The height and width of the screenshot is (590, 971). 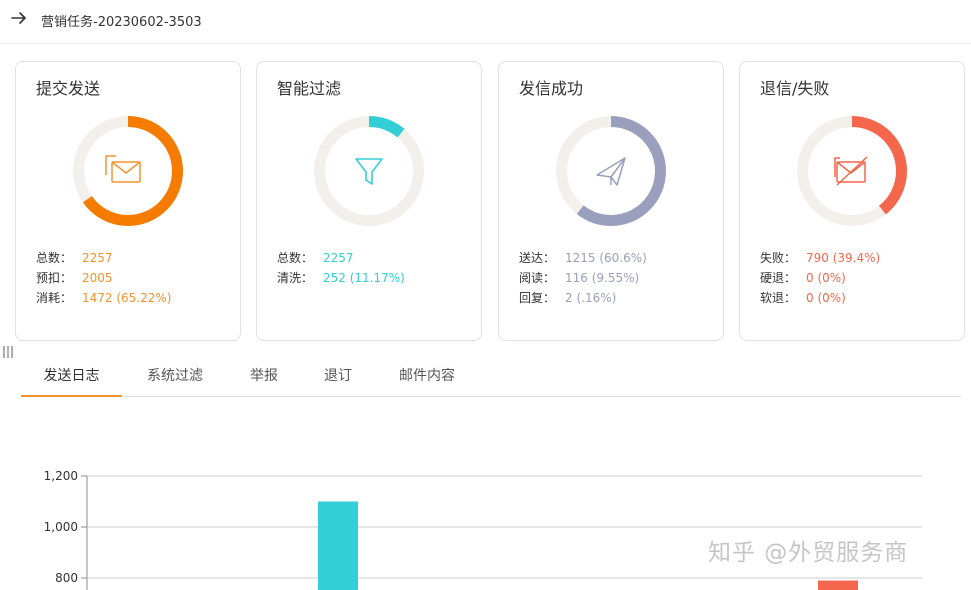 What do you see at coordinates (66, 578) in the screenshot?
I see `y-tick-label: 800` at bounding box center [66, 578].